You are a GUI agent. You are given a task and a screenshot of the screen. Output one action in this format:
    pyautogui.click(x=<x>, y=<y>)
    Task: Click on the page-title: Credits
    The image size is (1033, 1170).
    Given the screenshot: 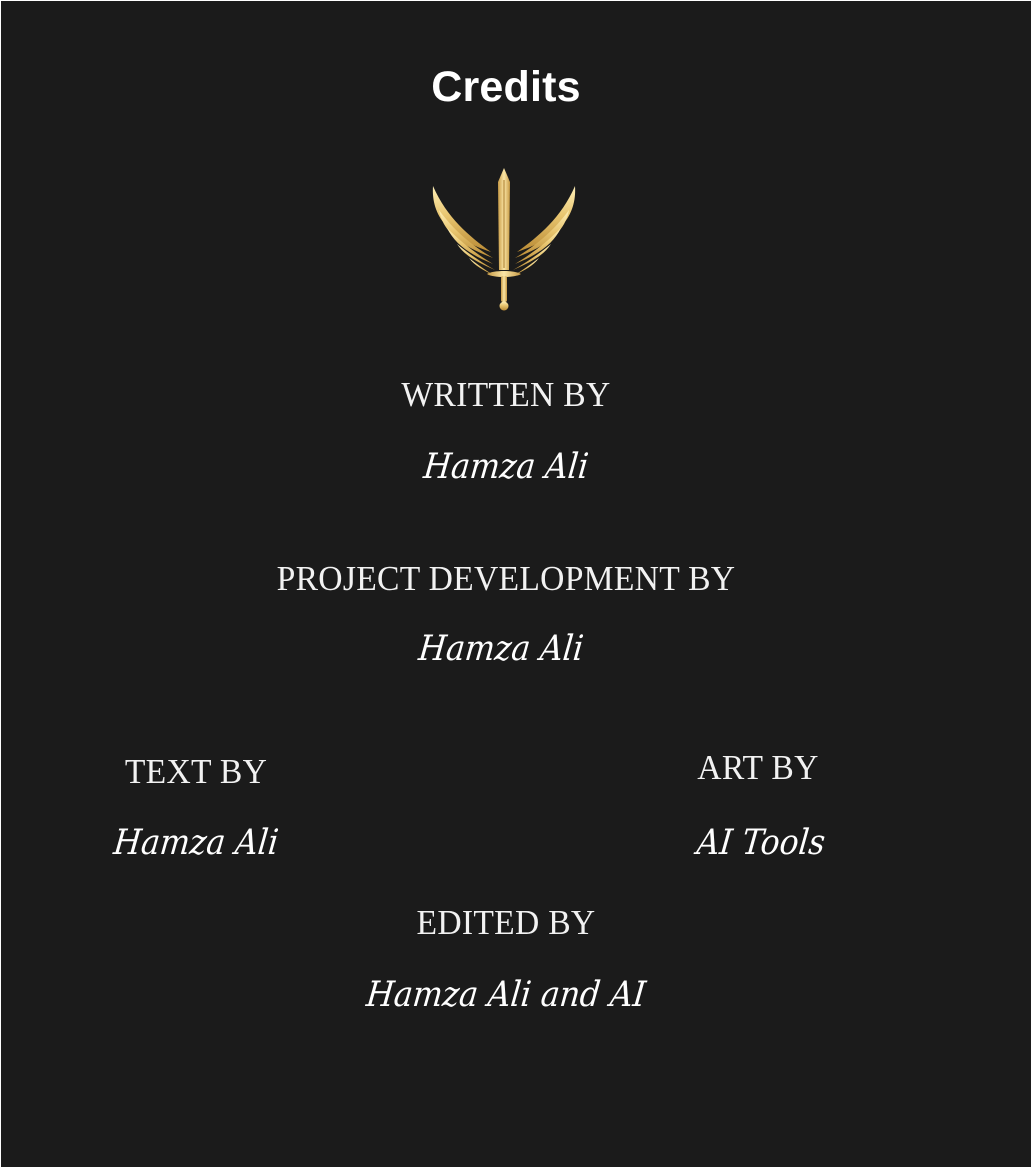 What is the action you would take?
    pyautogui.click(x=506, y=87)
    